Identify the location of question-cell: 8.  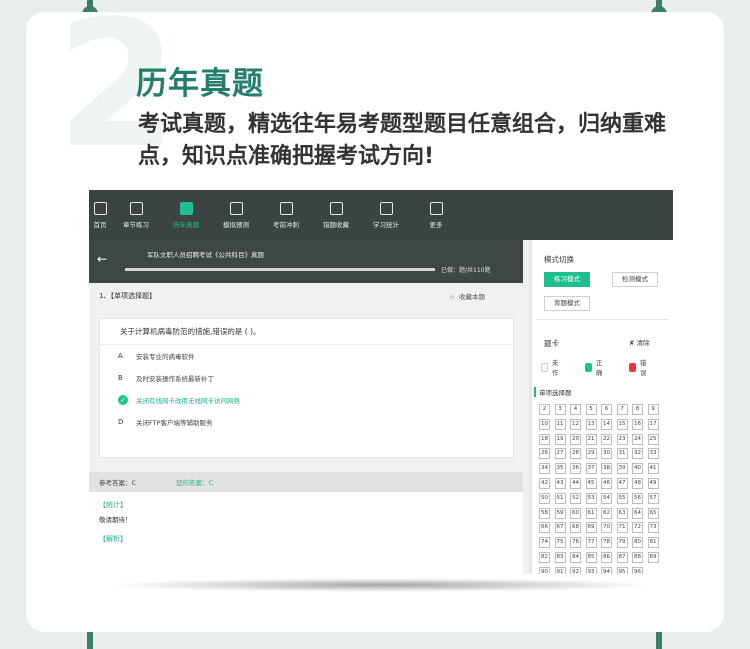
(637, 409).